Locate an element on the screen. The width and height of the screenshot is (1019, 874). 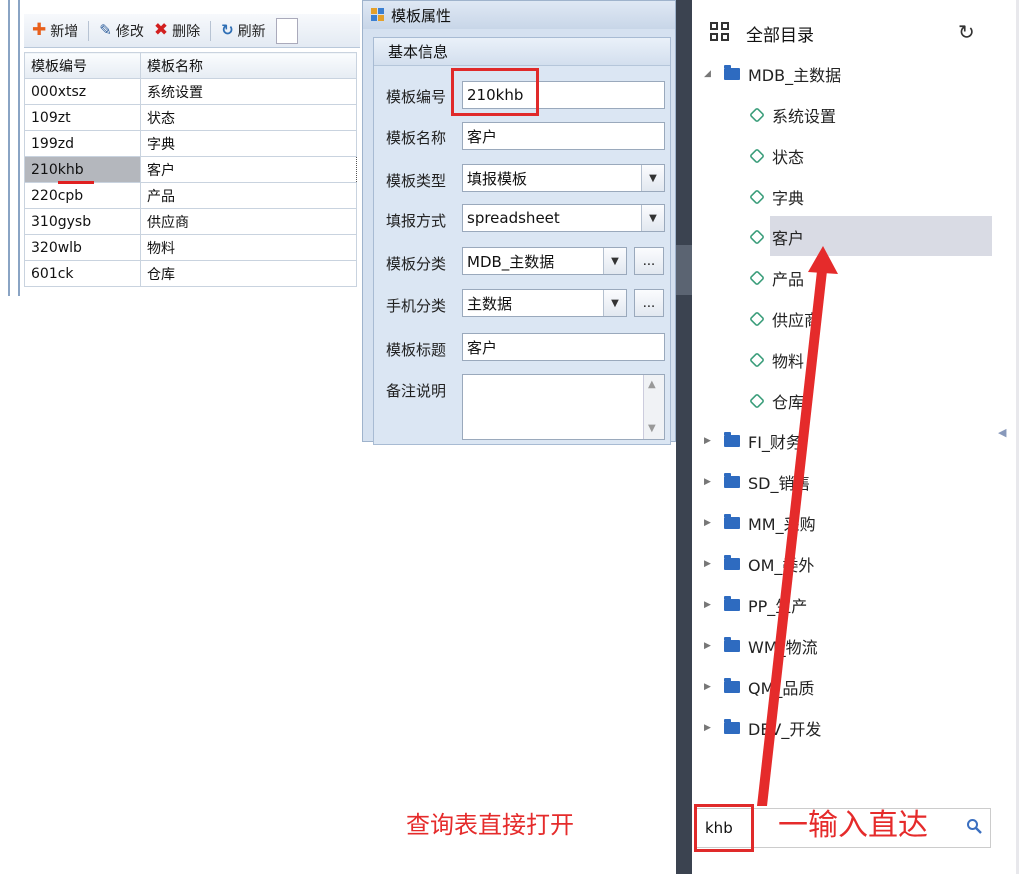
cell-code: 000xtsz is located at coordinates (82, 91).